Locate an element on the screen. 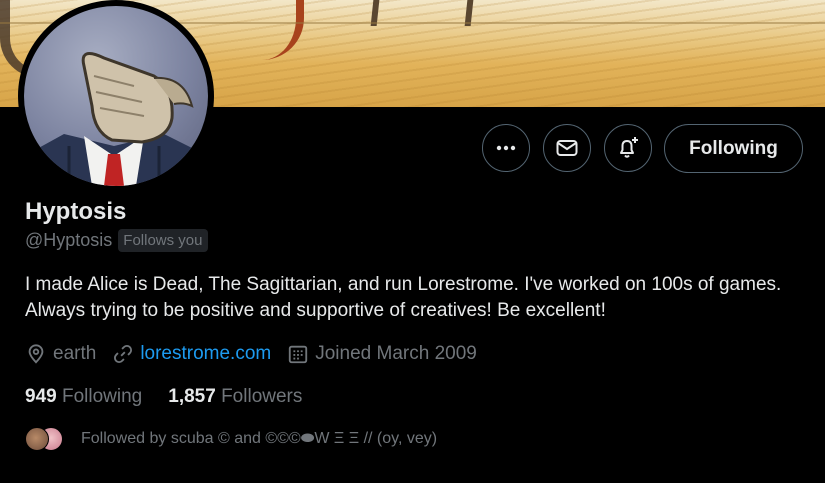  calendar-icon is located at coordinates (298, 354).